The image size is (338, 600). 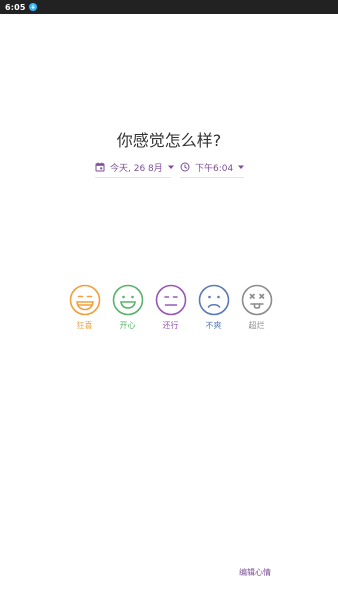 I want to click on mood-option-upset: 不爽, so click(x=213, y=307).